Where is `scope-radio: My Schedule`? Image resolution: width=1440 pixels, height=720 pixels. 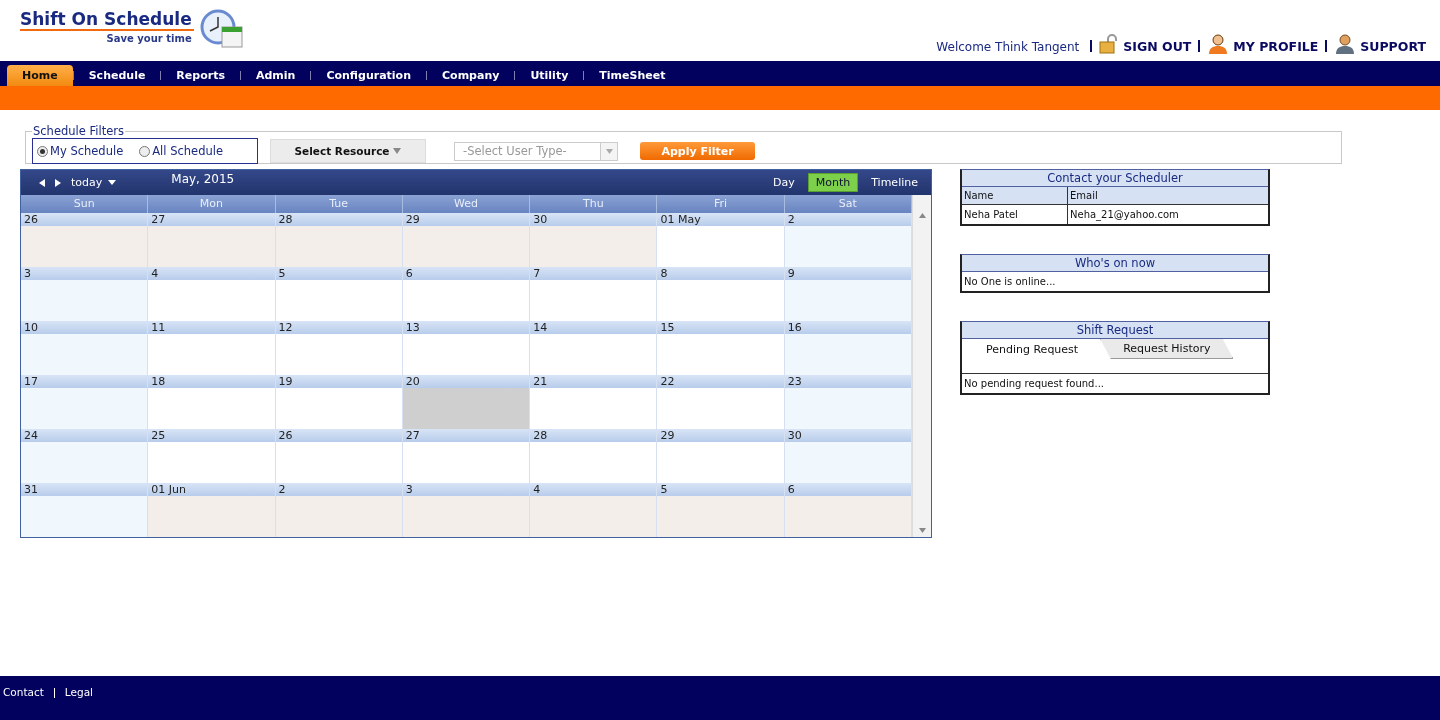 scope-radio: My Schedule is located at coordinates (80, 151).